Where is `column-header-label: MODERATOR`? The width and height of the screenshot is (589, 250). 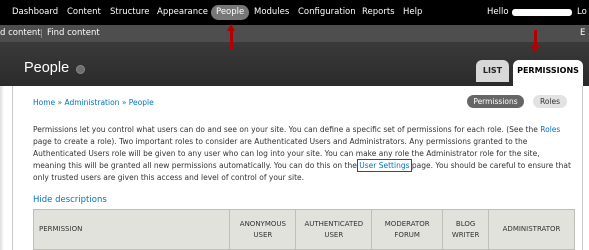
column-header-label: MODERATOR is located at coordinates (407, 223).